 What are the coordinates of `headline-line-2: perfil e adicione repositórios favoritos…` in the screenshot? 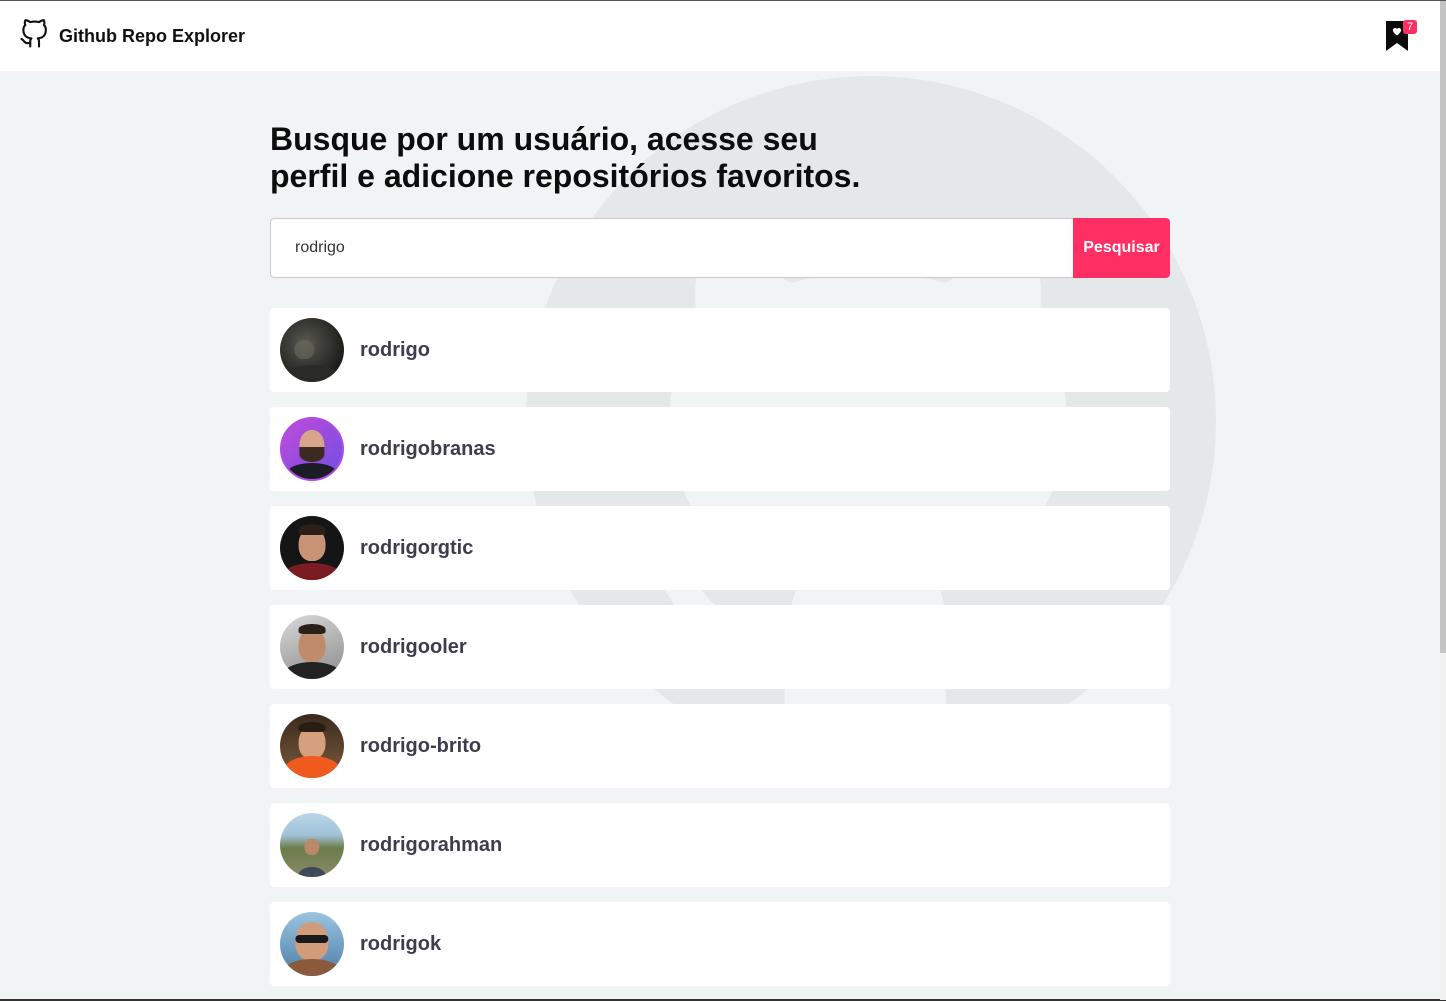 It's located at (565, 176).